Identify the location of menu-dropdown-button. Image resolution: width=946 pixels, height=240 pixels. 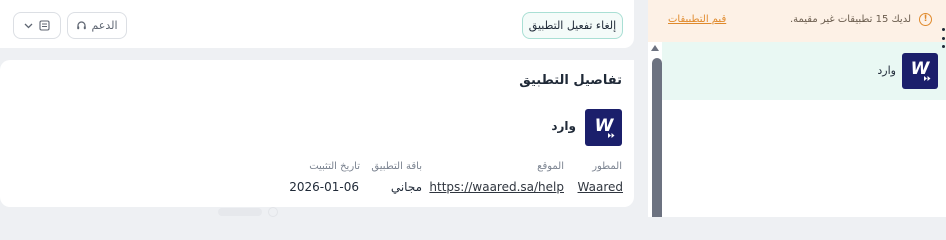
(37, 25).